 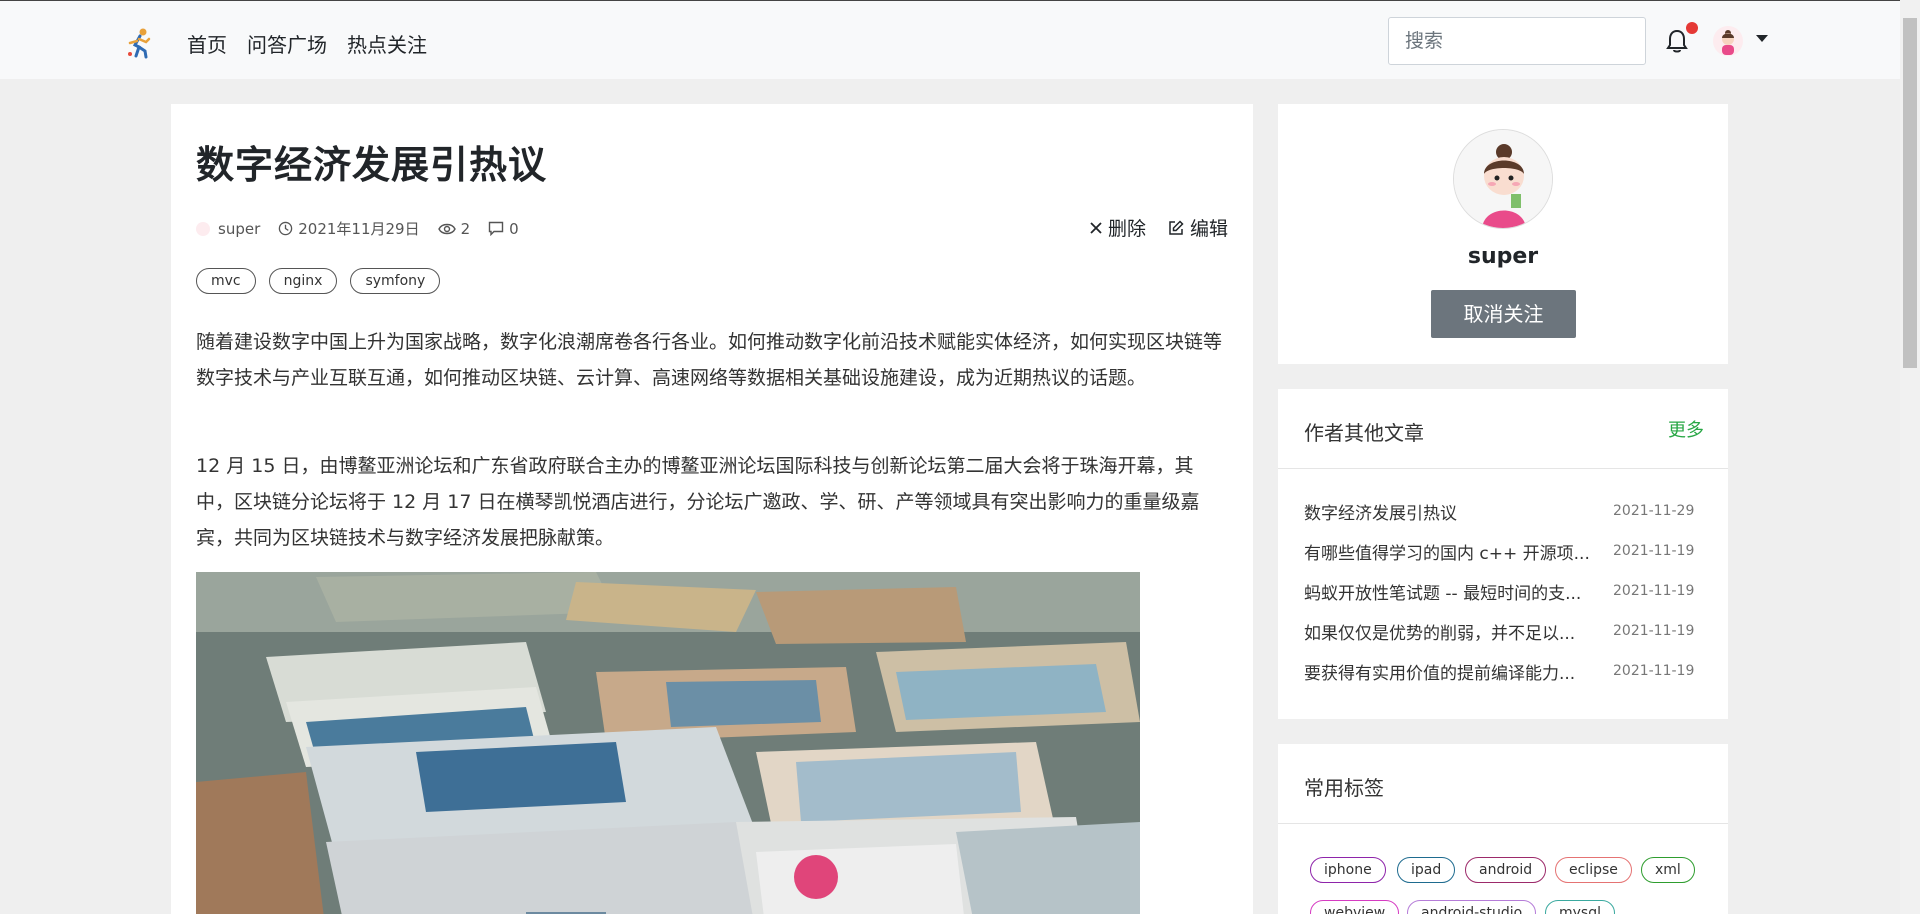 I want to click on author-name: super, so click(x=239, y=228).